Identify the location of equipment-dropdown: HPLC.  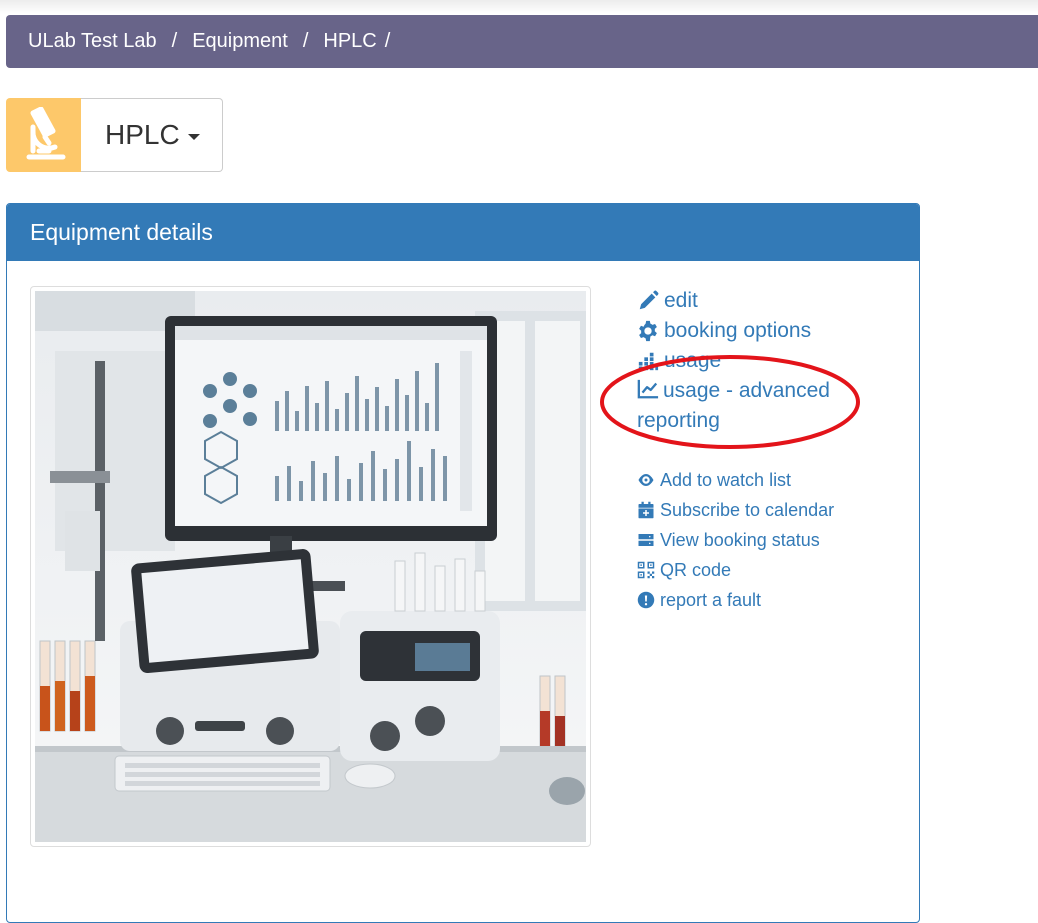
(152, 135).